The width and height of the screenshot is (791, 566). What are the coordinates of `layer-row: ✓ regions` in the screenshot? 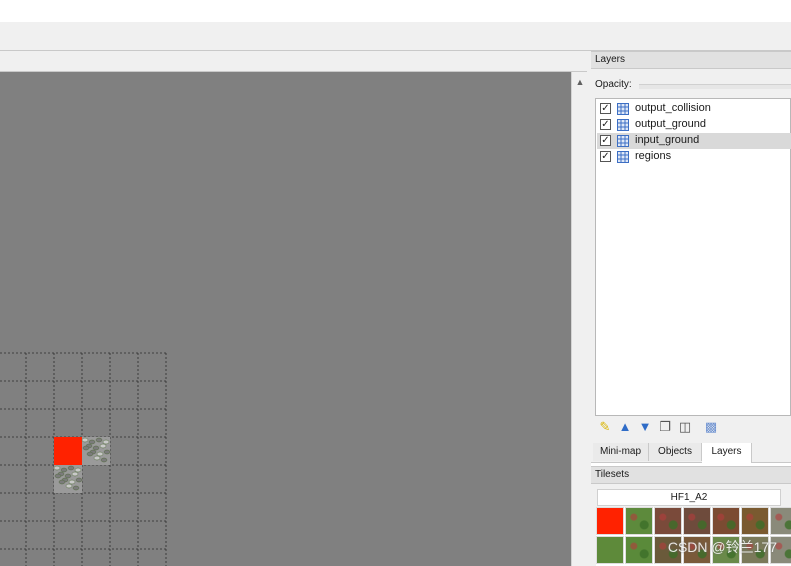 It's located at (694, 157).